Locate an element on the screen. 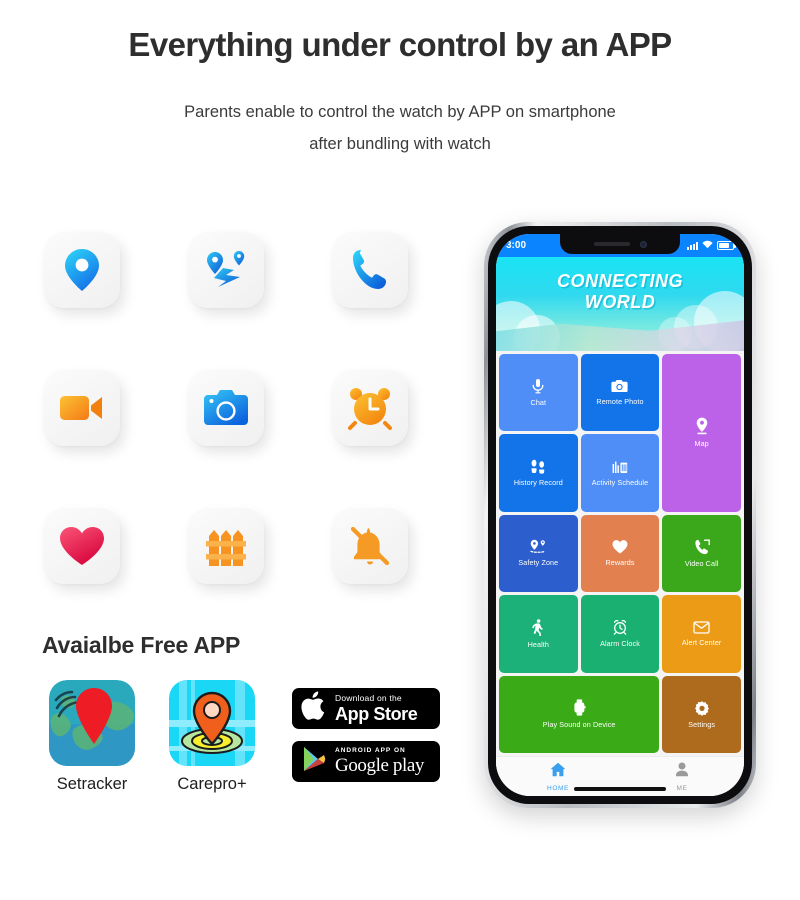 Image resolution: width=800 pixels, height=900 pixels. gear-icon is located at coordinates (702, 708).